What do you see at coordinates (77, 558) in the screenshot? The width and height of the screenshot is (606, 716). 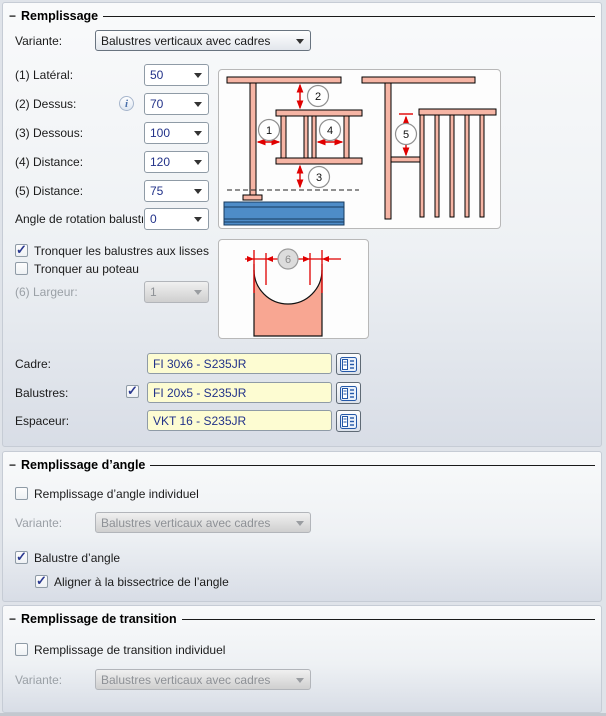 I see `angle-balustre-label: Balustre d’angle` at bounding box center [77, 558].